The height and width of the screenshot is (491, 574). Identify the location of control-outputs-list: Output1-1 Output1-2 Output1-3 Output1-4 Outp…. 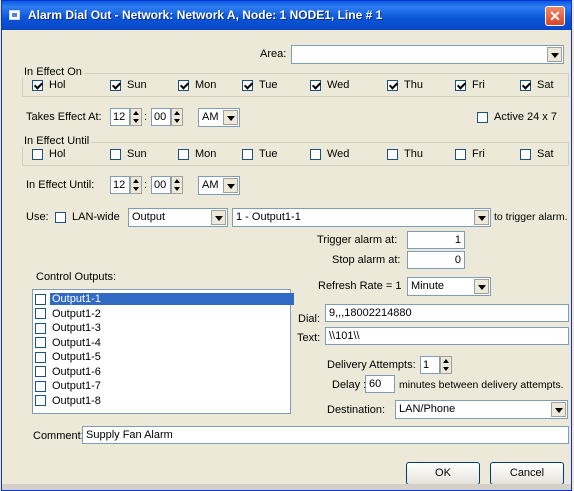
(163, 351).